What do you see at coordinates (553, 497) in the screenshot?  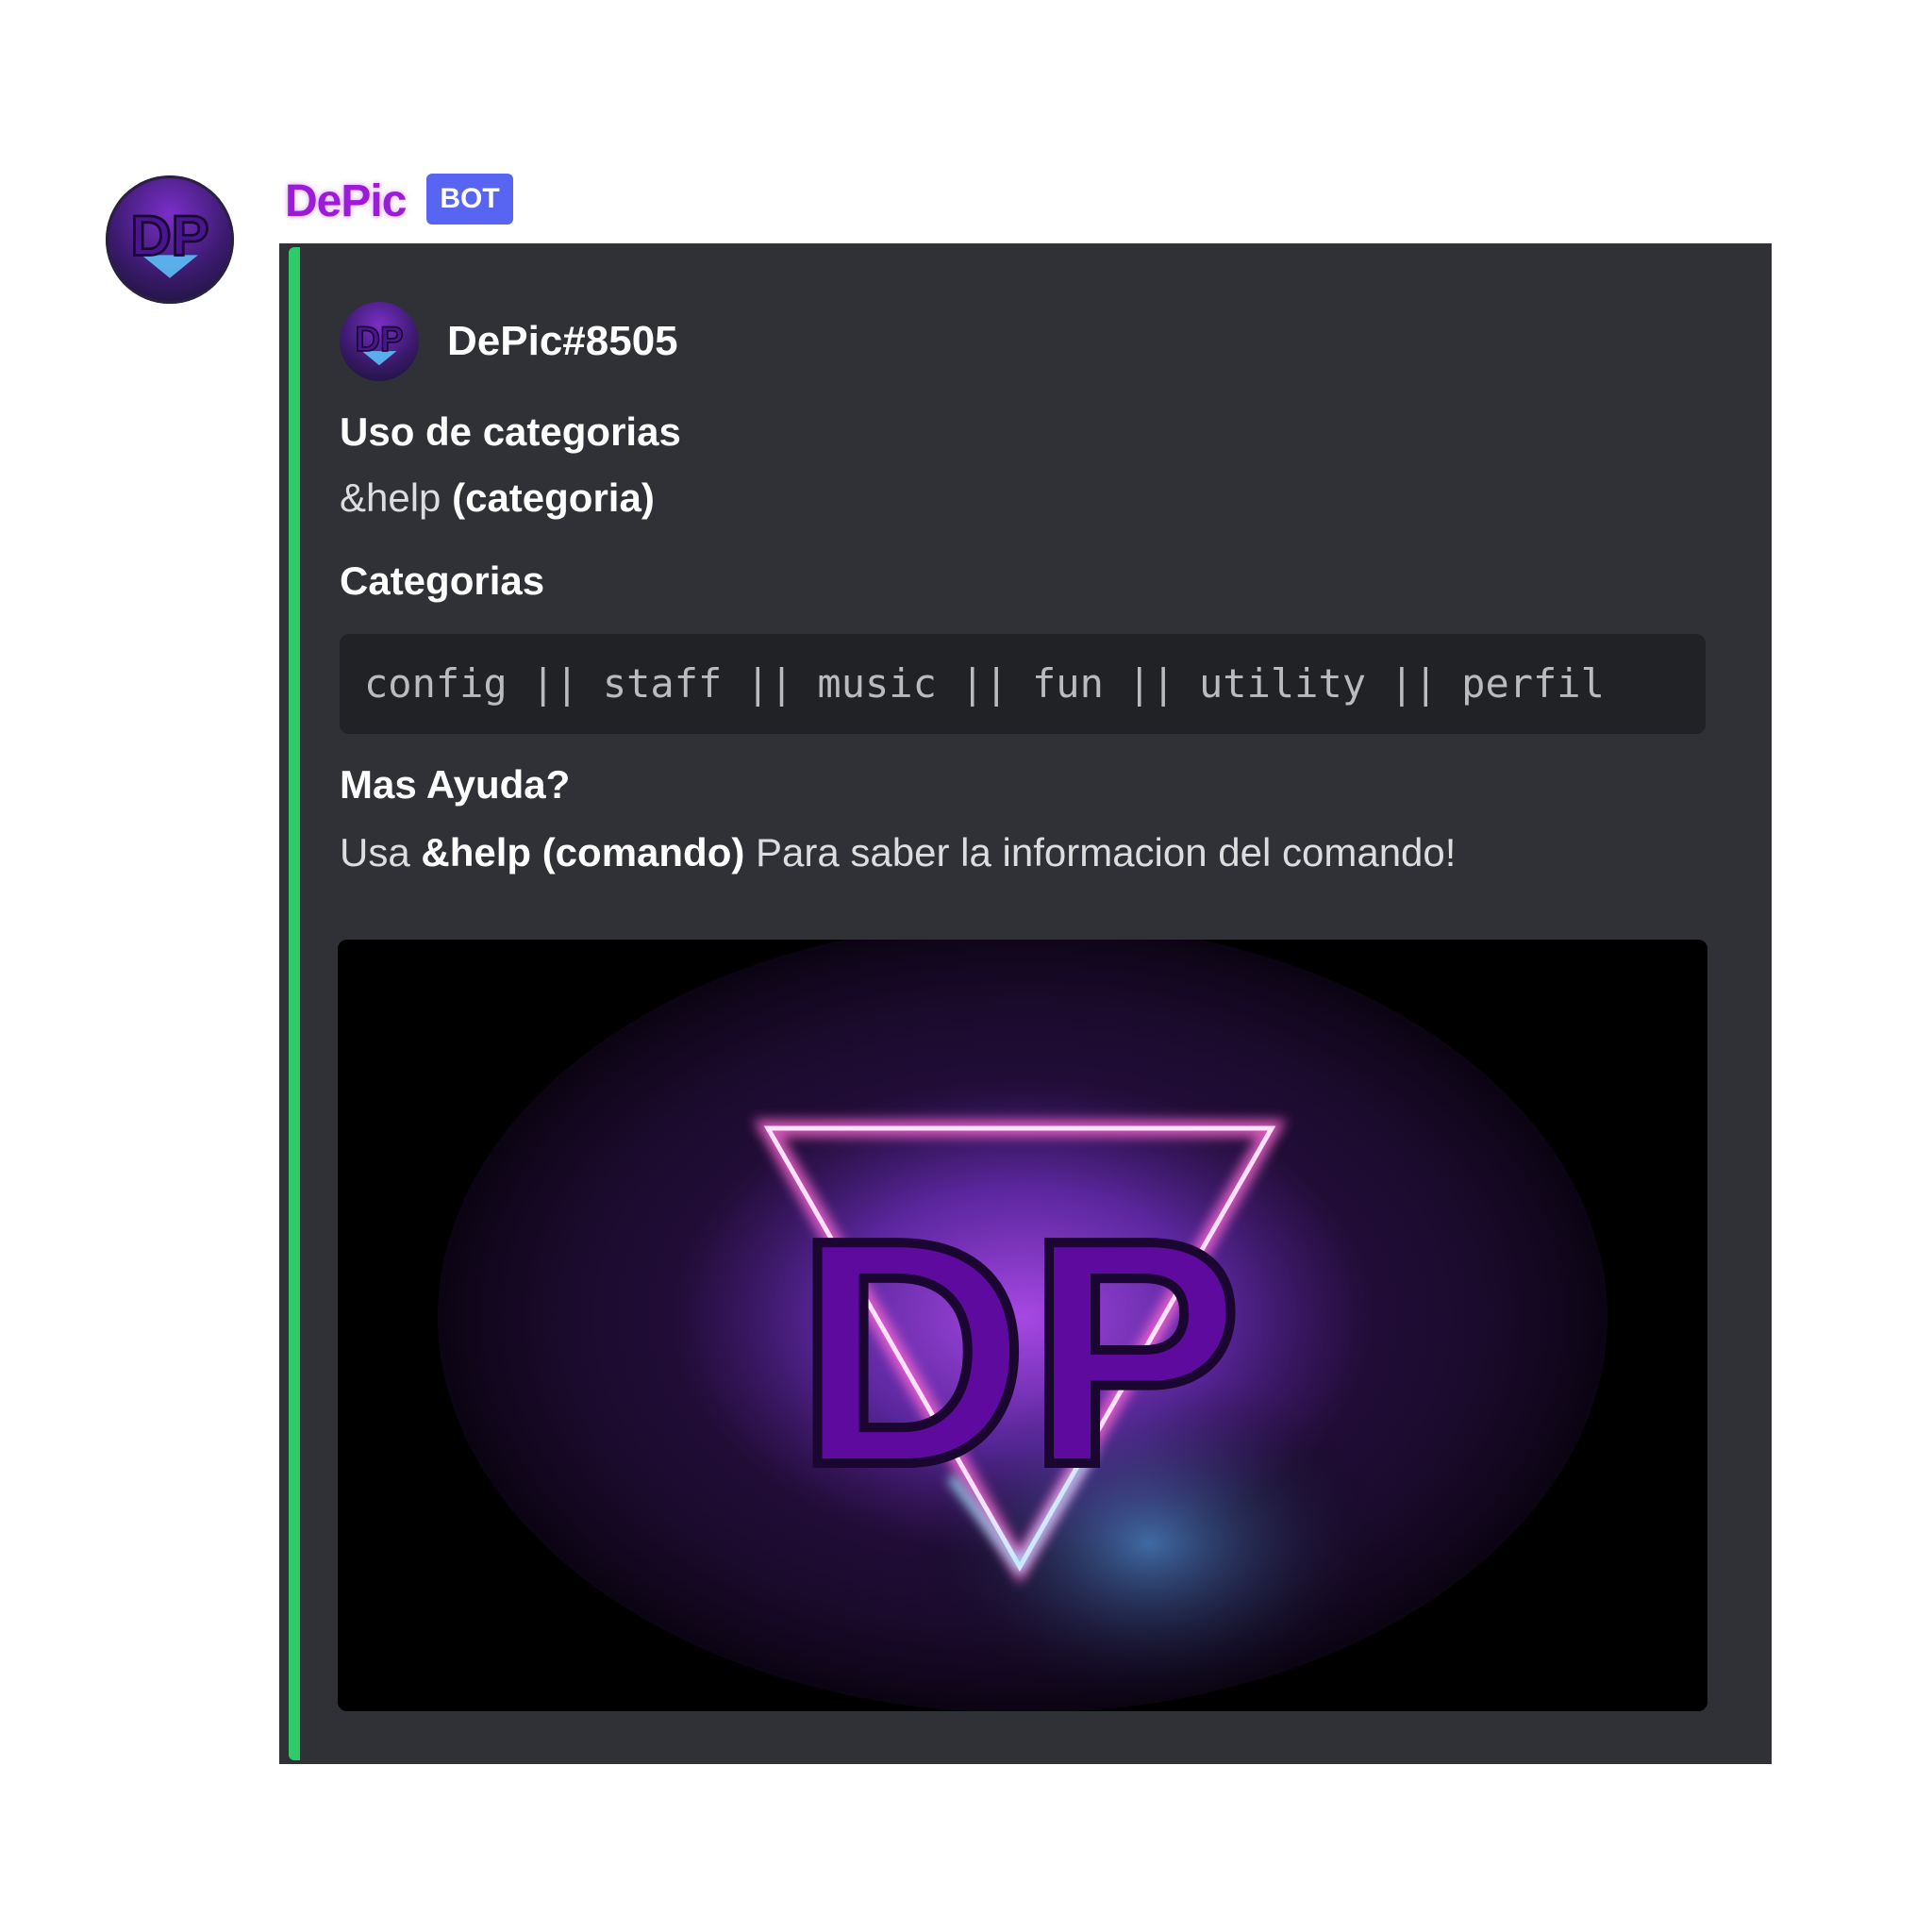 I see `field-value-bold: (categoria)` at bounding box center [553, 497].